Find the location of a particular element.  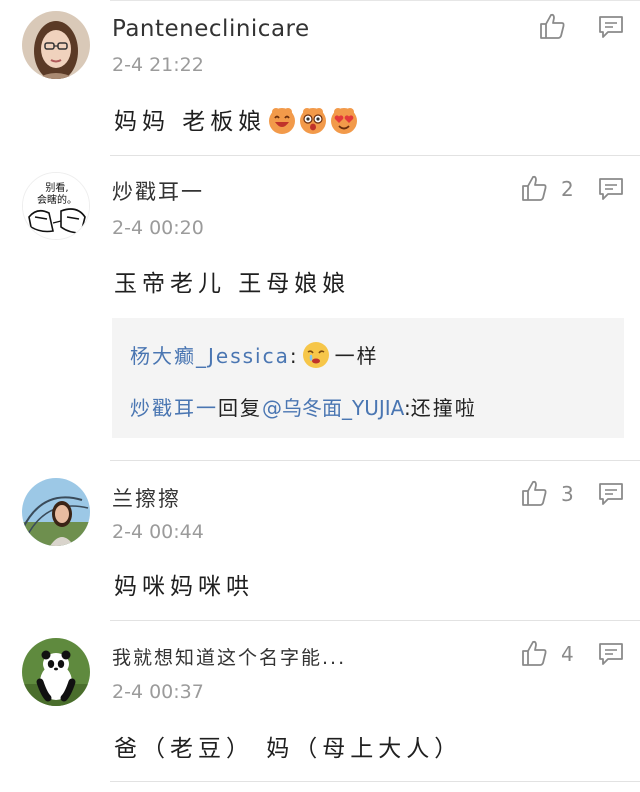

timestamp: 2-4 00:20 is located at coordinates (158, 228).